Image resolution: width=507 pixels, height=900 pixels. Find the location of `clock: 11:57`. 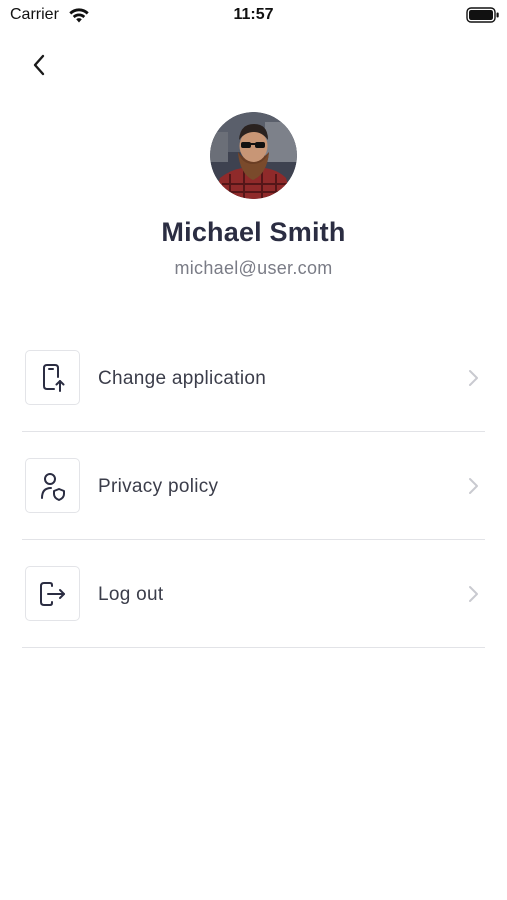

clock: 11:57 is located at coordinates (253, 14).